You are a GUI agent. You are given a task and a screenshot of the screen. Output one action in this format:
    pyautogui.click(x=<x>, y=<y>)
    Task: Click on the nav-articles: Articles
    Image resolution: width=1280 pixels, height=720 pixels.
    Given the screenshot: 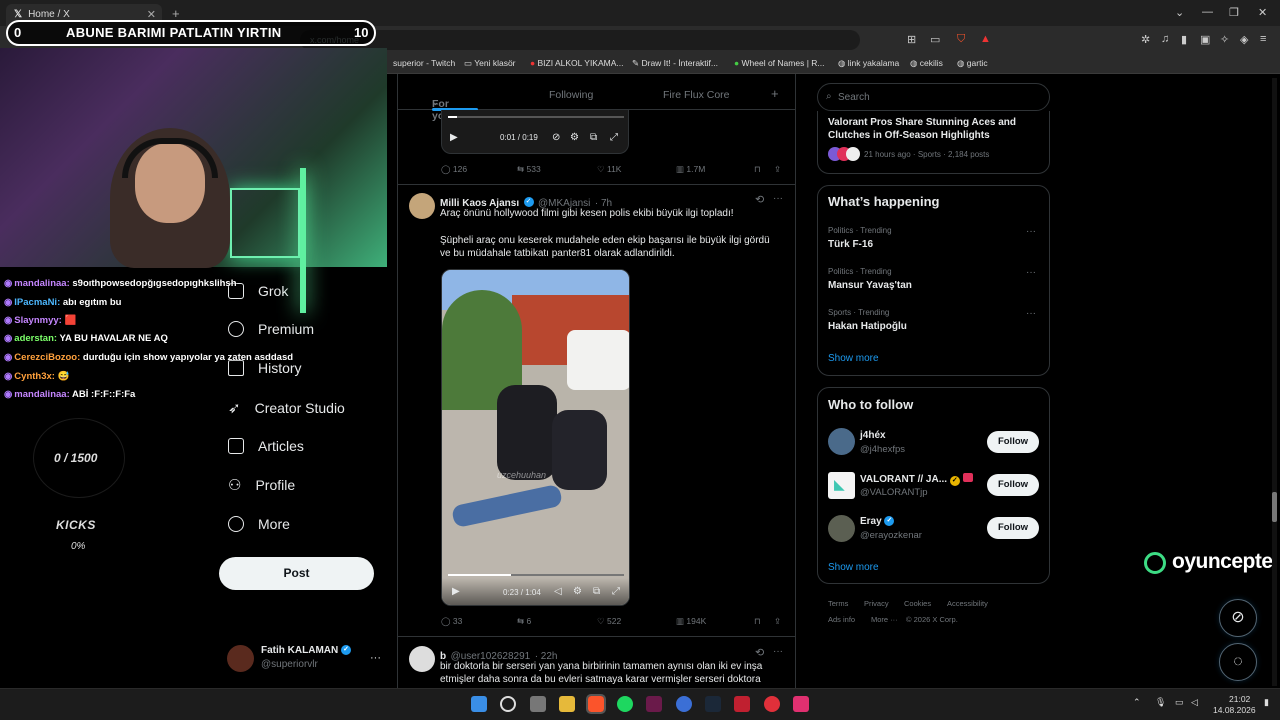 What is the action you would take?
    pyautogui.click(x=266, y=446)
    